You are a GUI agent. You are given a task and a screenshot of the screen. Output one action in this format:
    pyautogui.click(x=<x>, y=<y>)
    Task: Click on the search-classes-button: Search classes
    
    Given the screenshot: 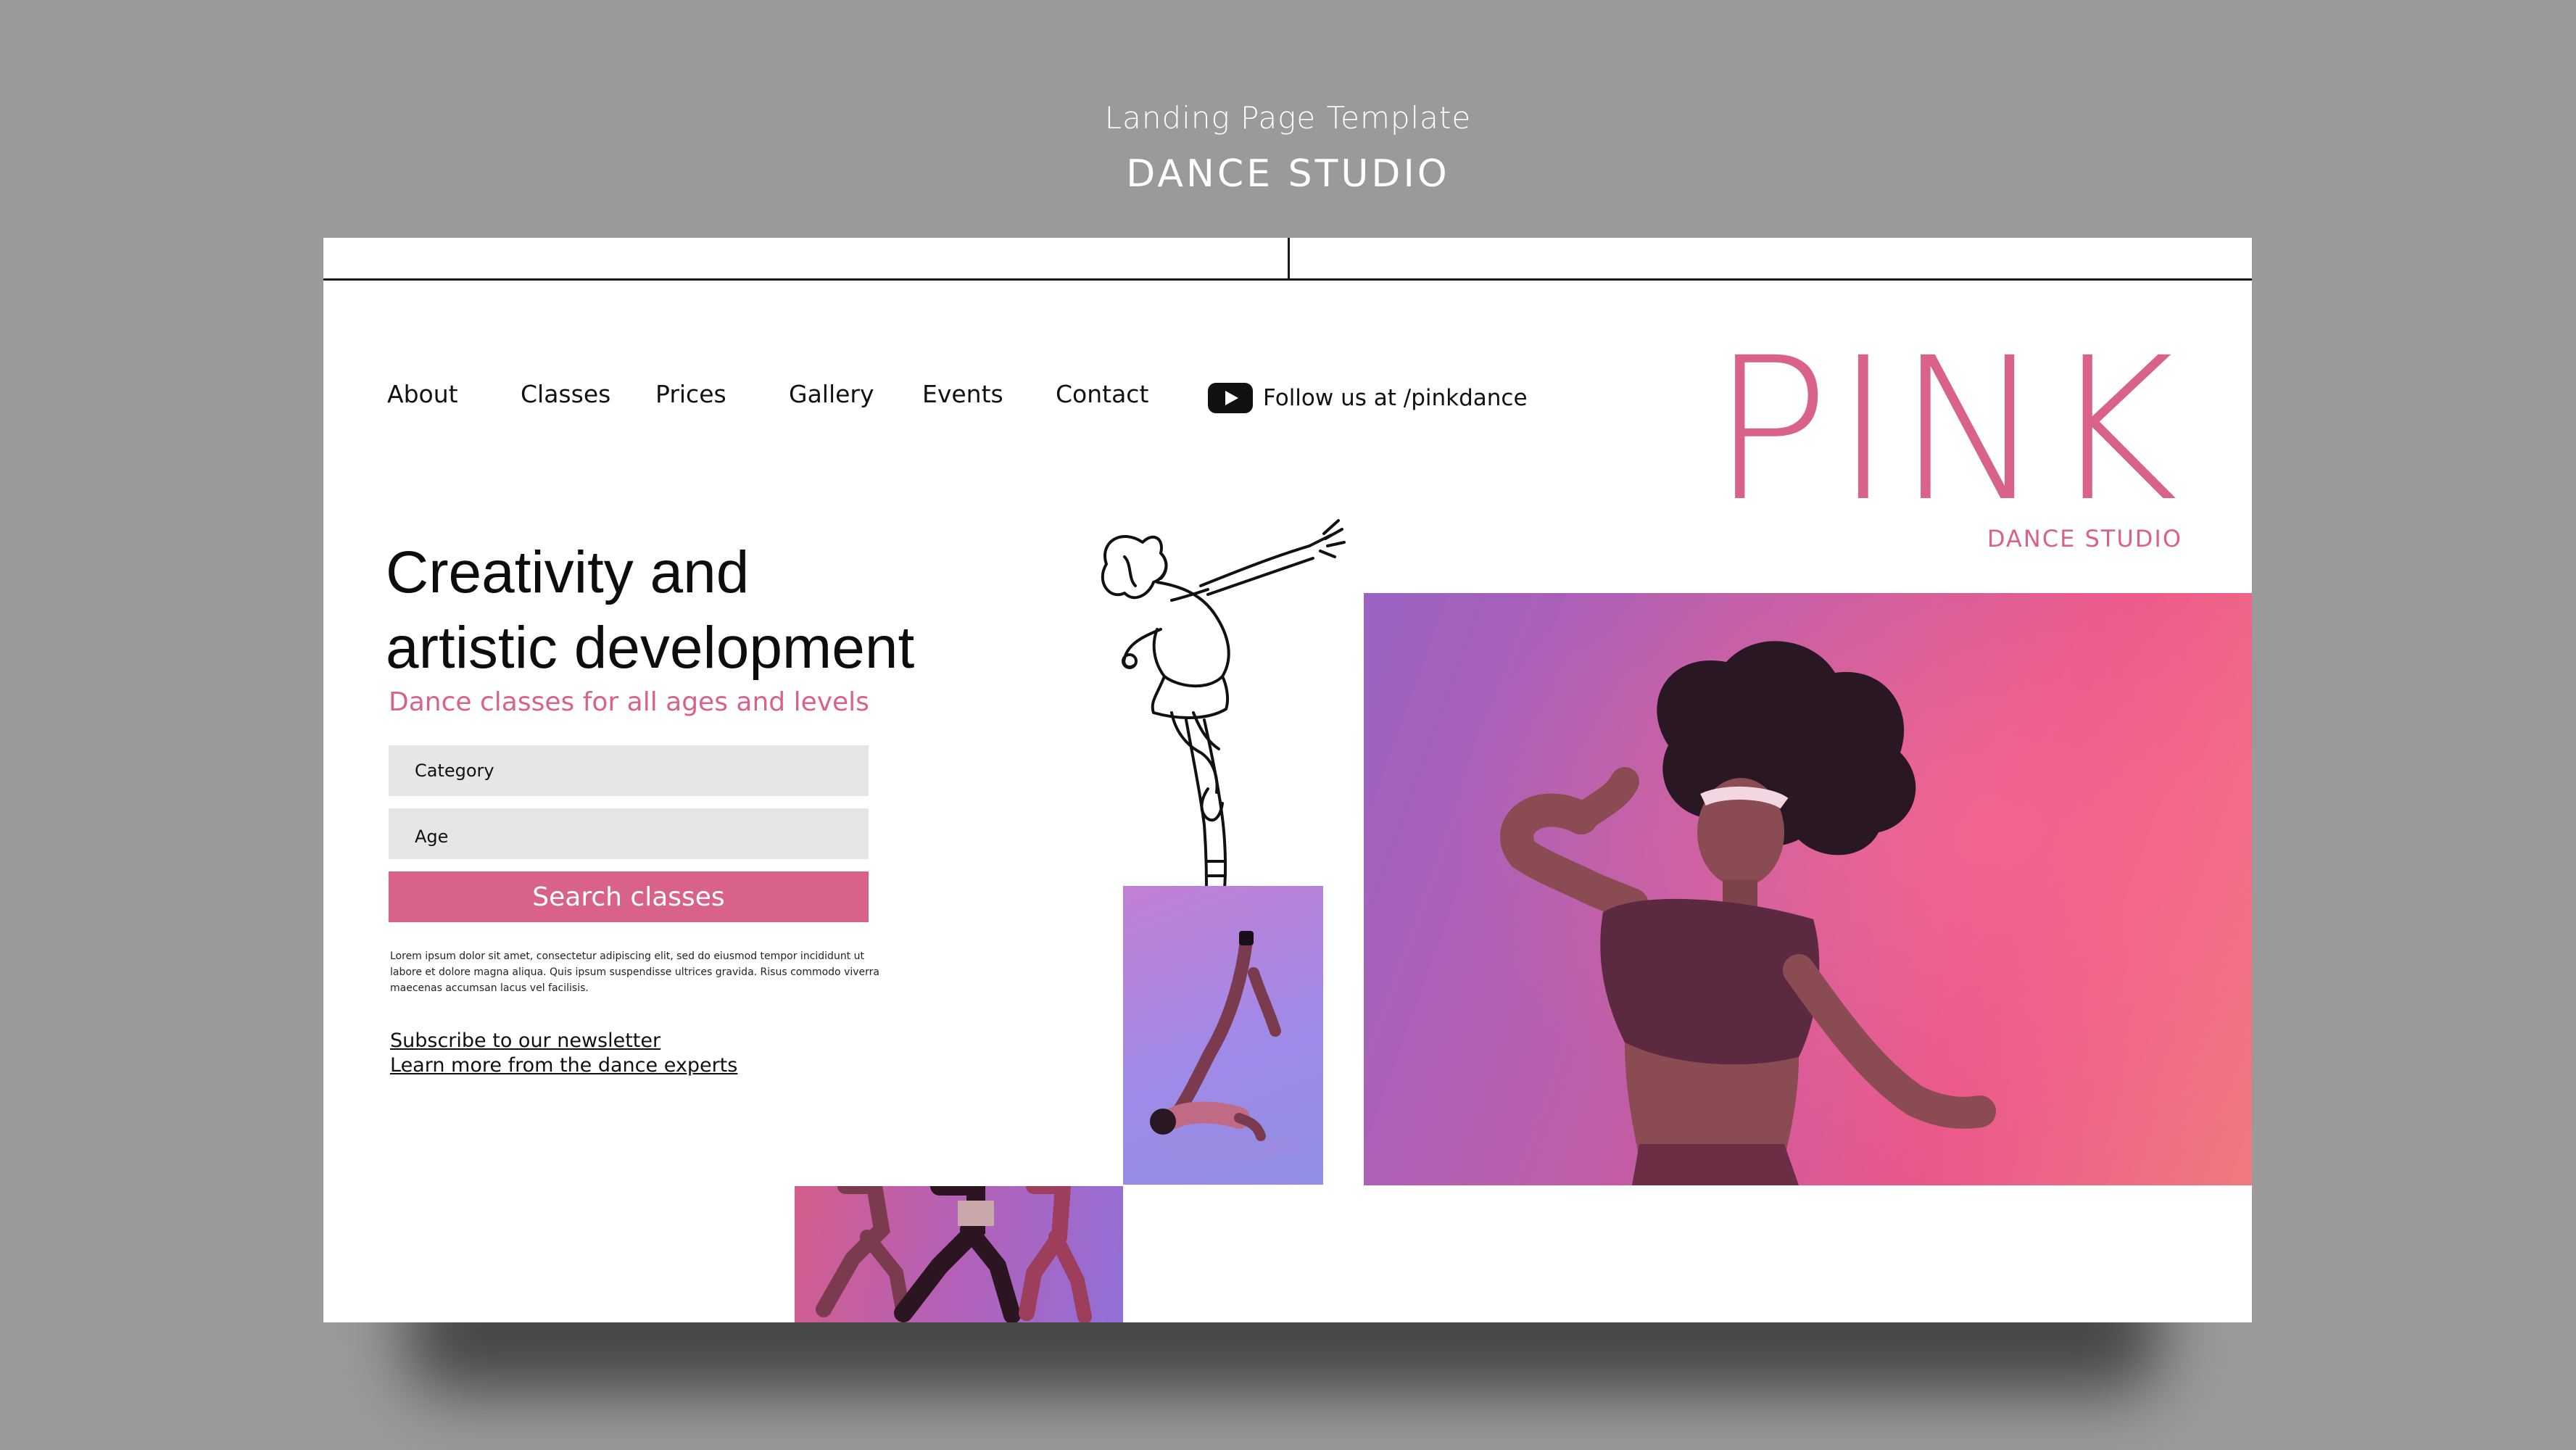 What is the action you would take?
    pyautogui.click(x=629, y=897)
    